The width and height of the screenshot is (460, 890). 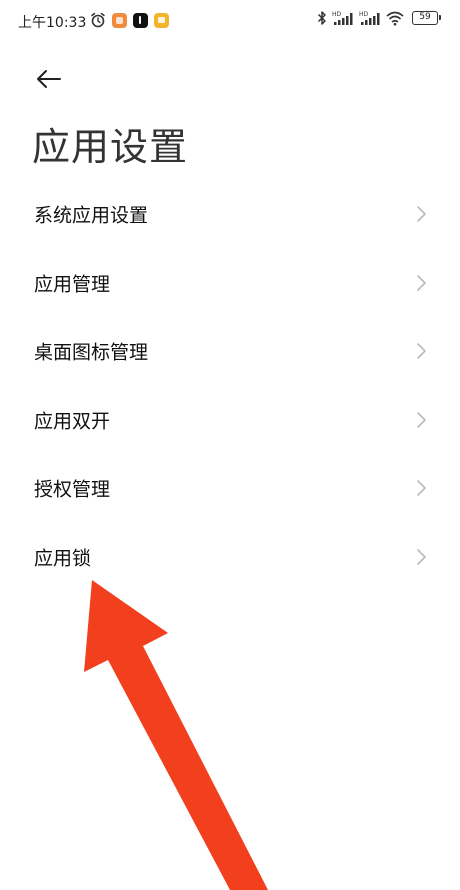 I want to click on battery-icon: 59, so click(x=426, y=18).